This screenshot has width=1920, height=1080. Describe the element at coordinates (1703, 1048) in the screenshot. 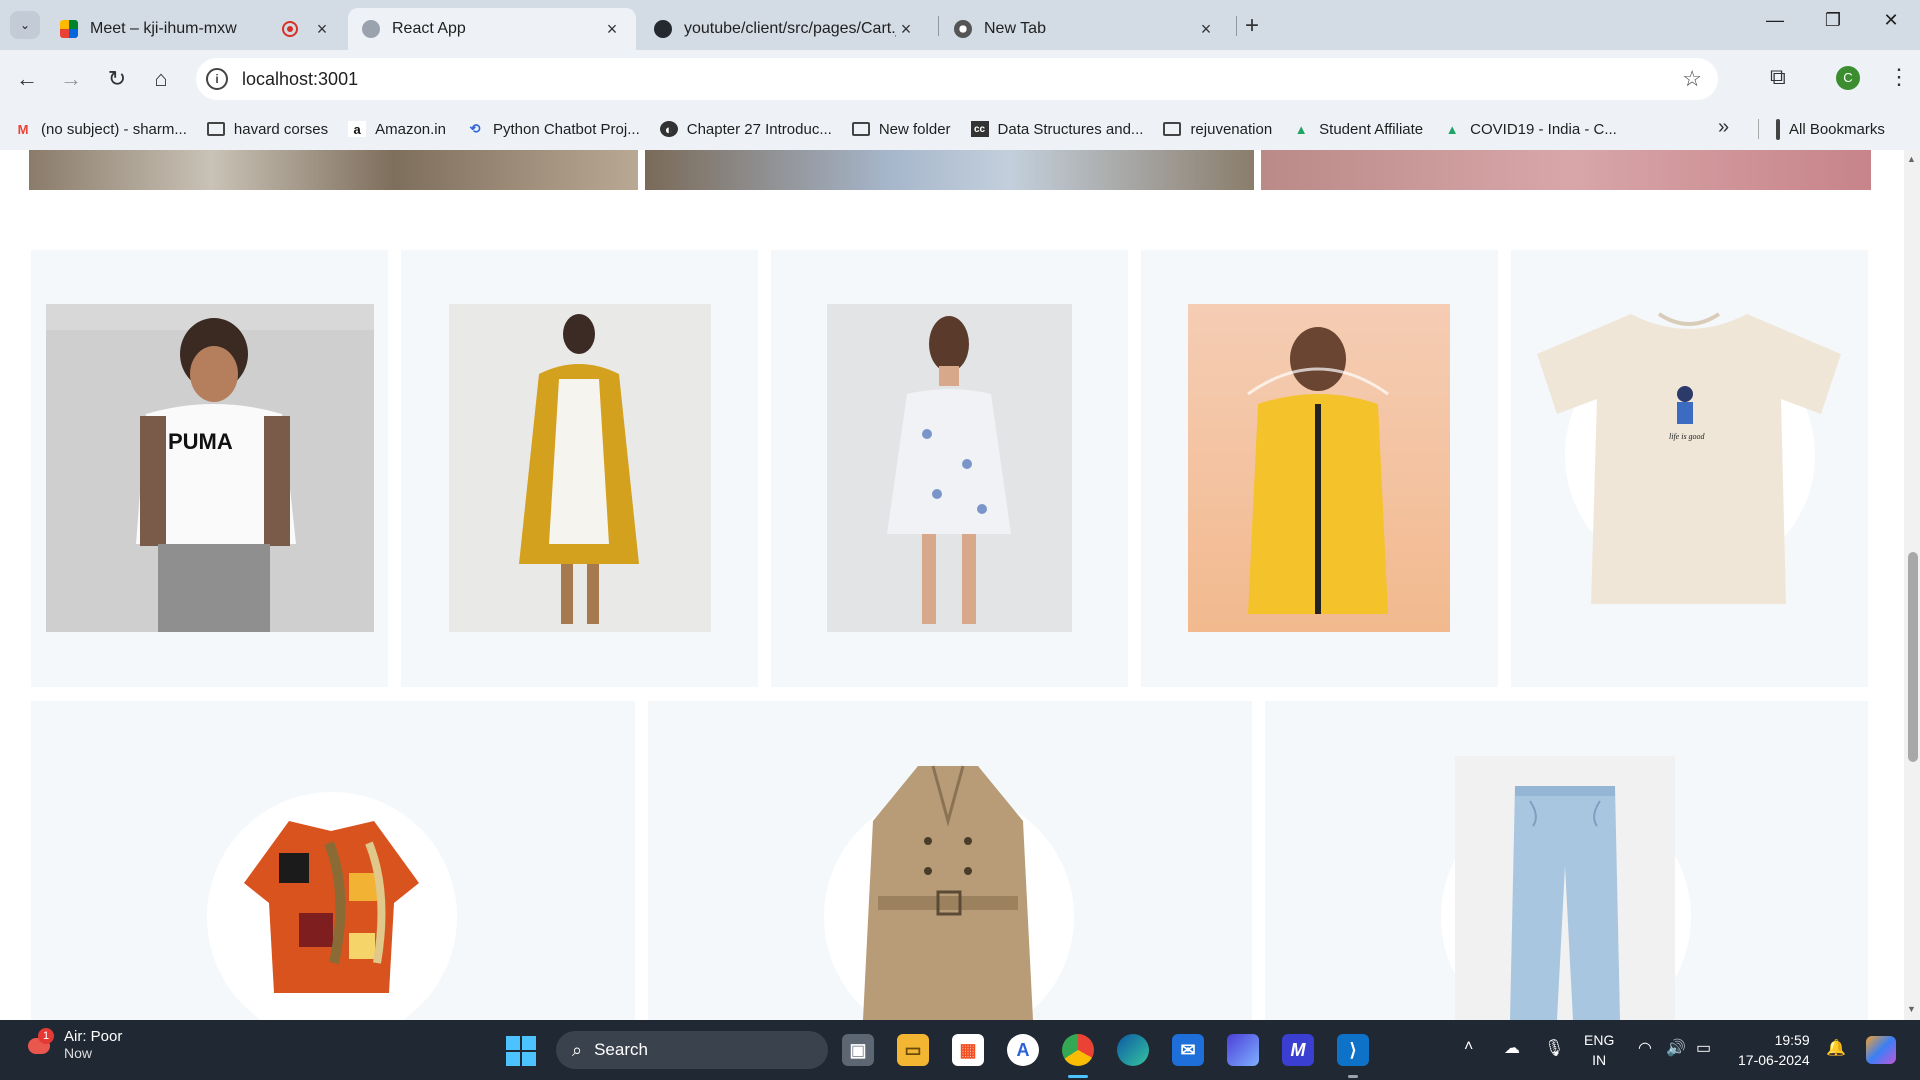

I see `battery-icon: ▭` at that location.